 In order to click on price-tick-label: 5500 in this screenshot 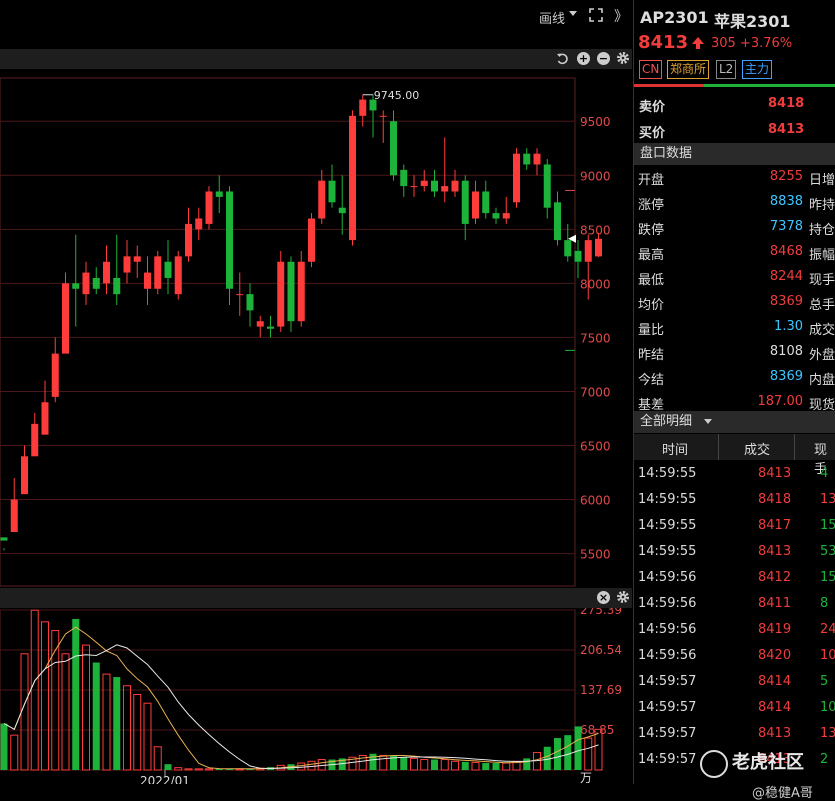, I will do `click(595, 555)`.